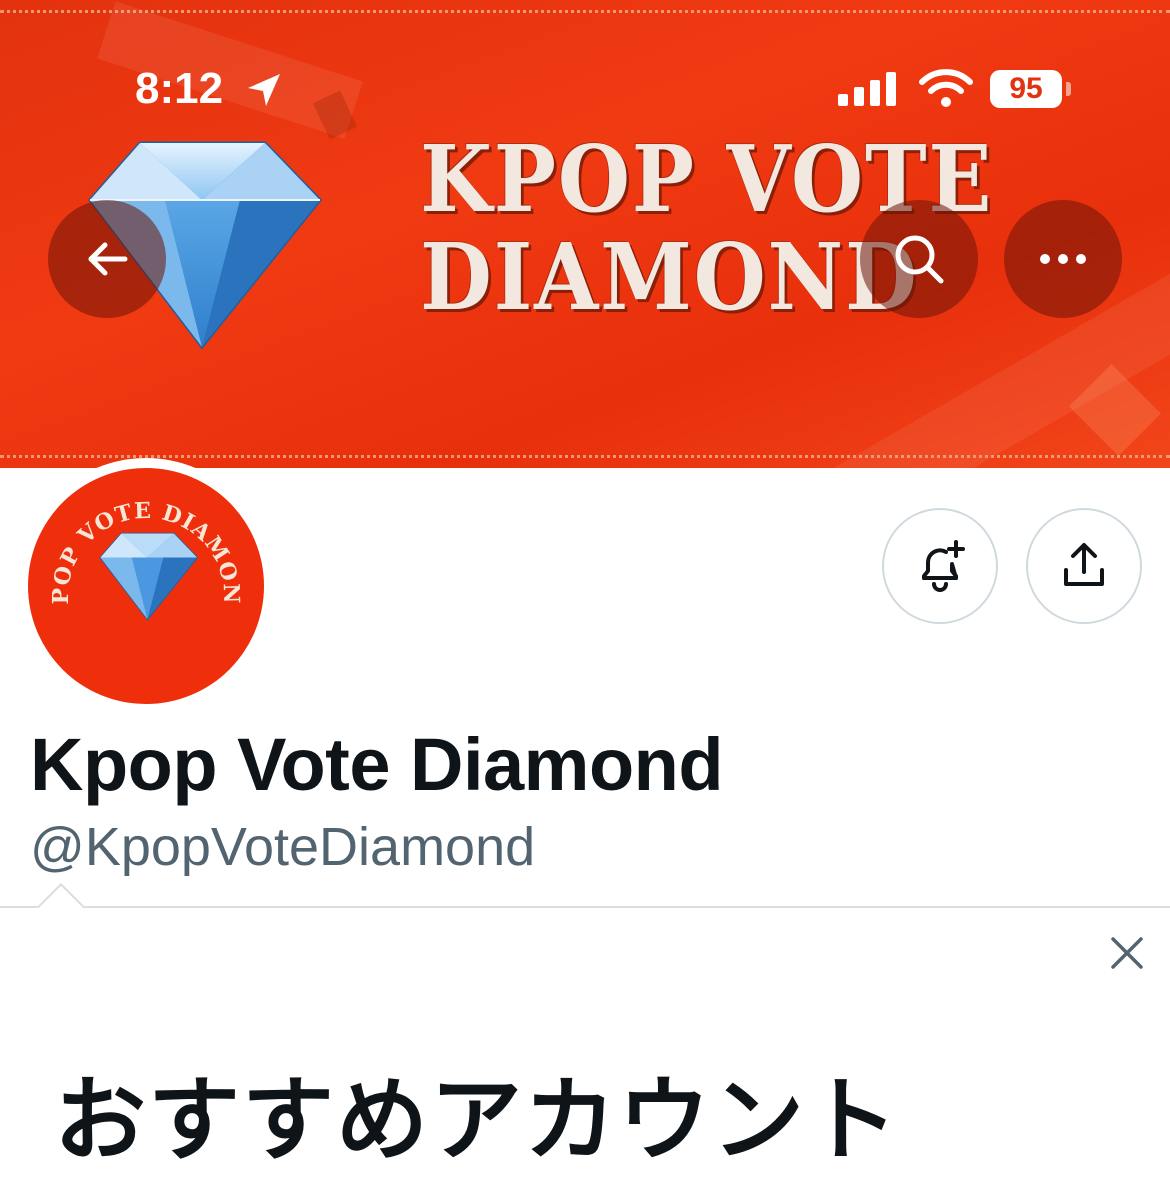 The width and height of the screenshot is (1170, 1200). What do you see at coordinates (149, 576) in the screenshot?
I see `diamond-icon` at bounding box center [149, 576].